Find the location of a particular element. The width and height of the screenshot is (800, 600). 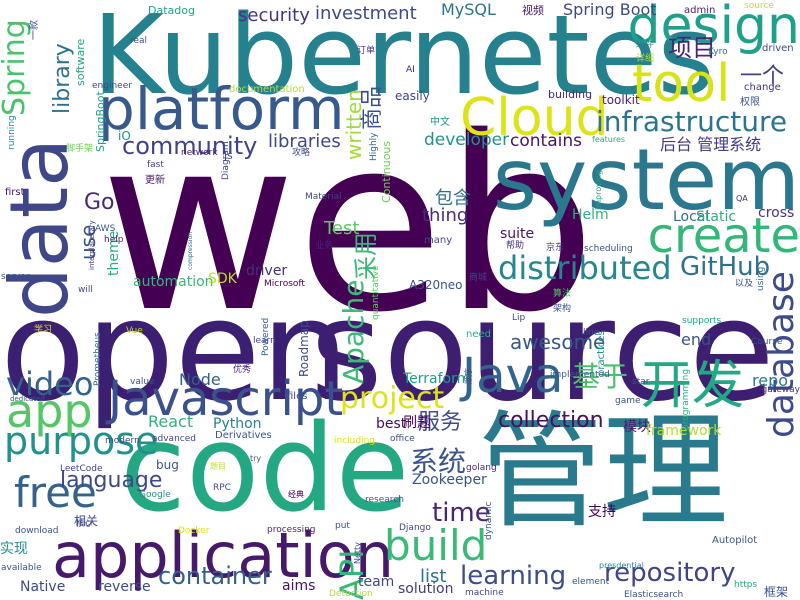

word-106: 详细 is located at coordinates (645, 59).